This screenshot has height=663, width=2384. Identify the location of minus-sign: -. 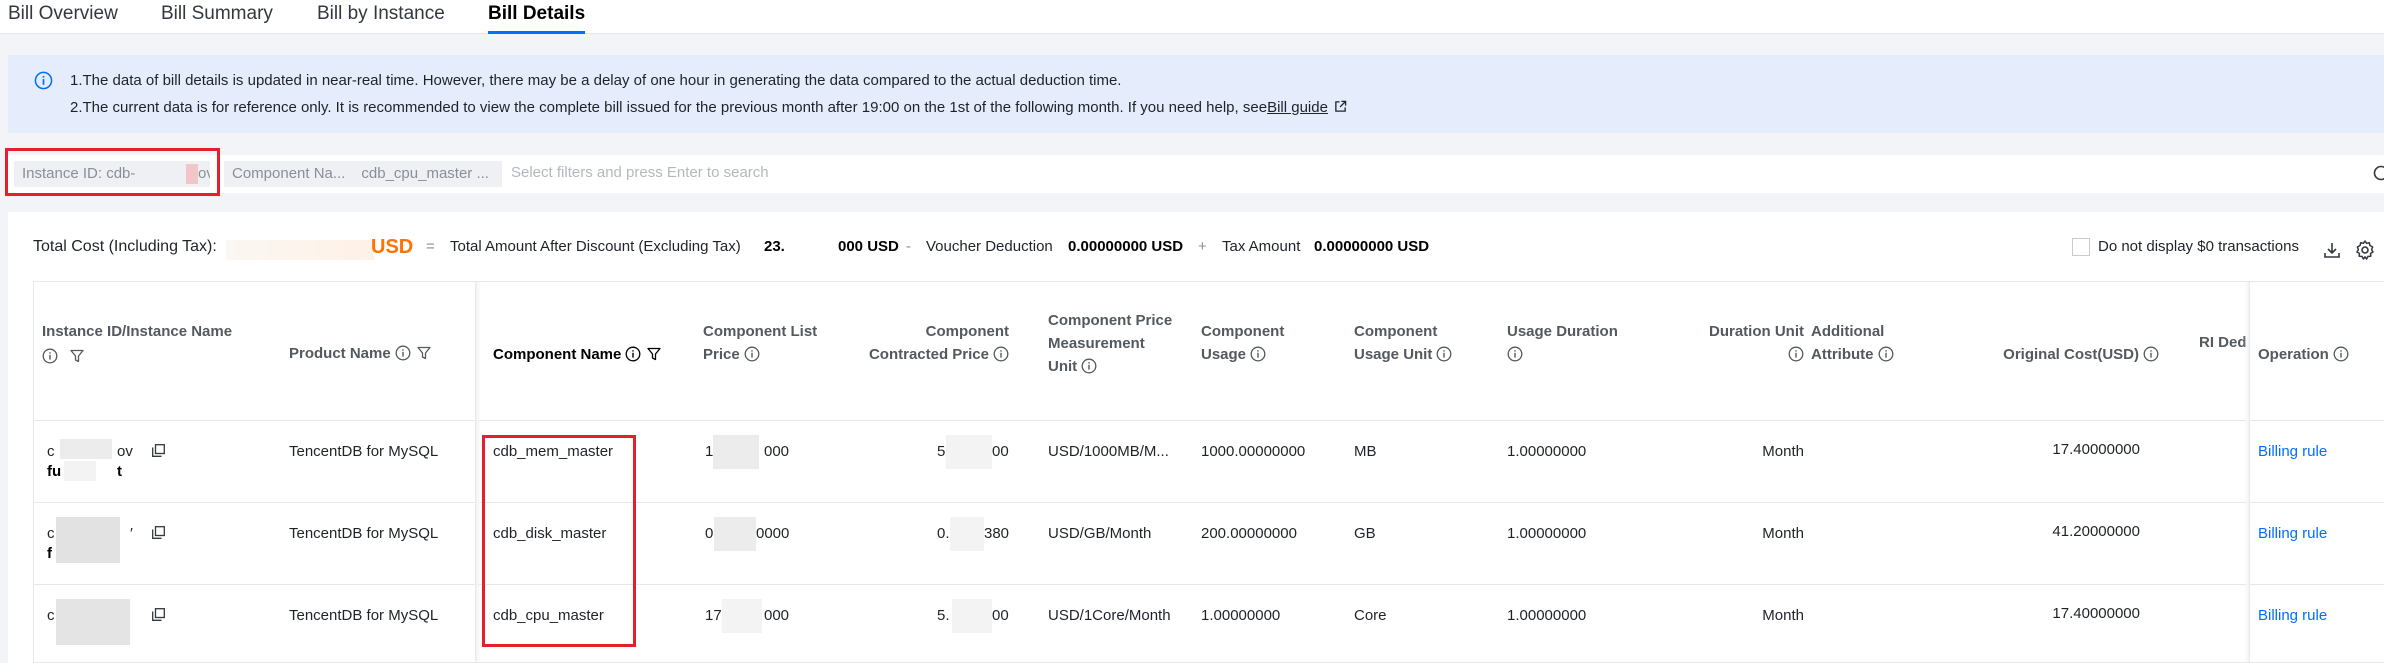
(908, 246).